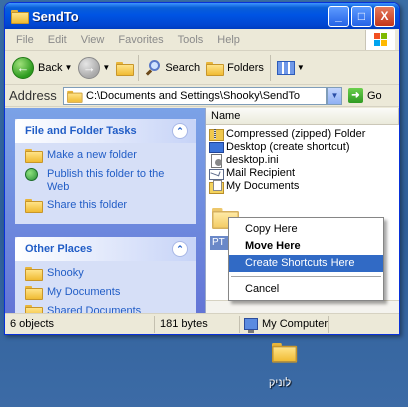 The image size is (408, 407). Describe the element at coordinates (306, 276) in the screenshot. I see `menu-divider` at that location.